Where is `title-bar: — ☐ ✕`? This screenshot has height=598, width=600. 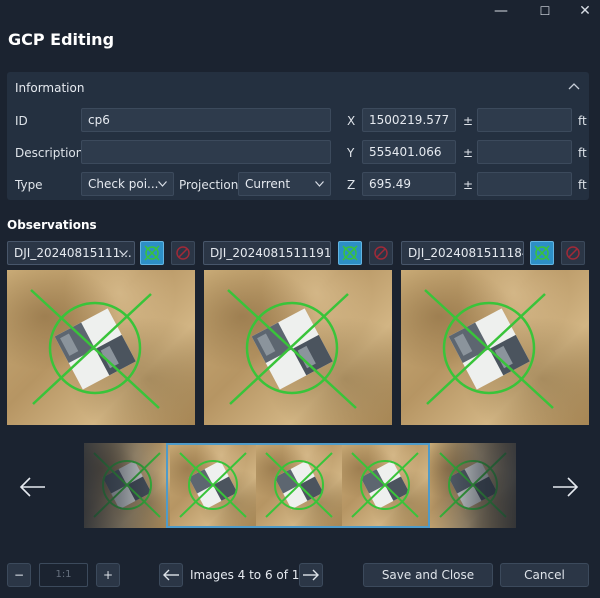 title-bar: — ☐ ✕ is located at coordinates (300, 11).